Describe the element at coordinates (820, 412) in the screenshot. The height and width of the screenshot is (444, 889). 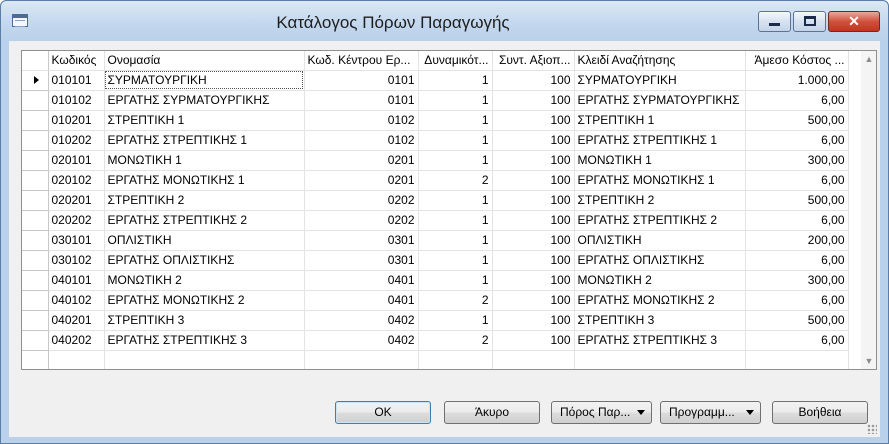
I see `help-button: Βοήθεια` at that location.